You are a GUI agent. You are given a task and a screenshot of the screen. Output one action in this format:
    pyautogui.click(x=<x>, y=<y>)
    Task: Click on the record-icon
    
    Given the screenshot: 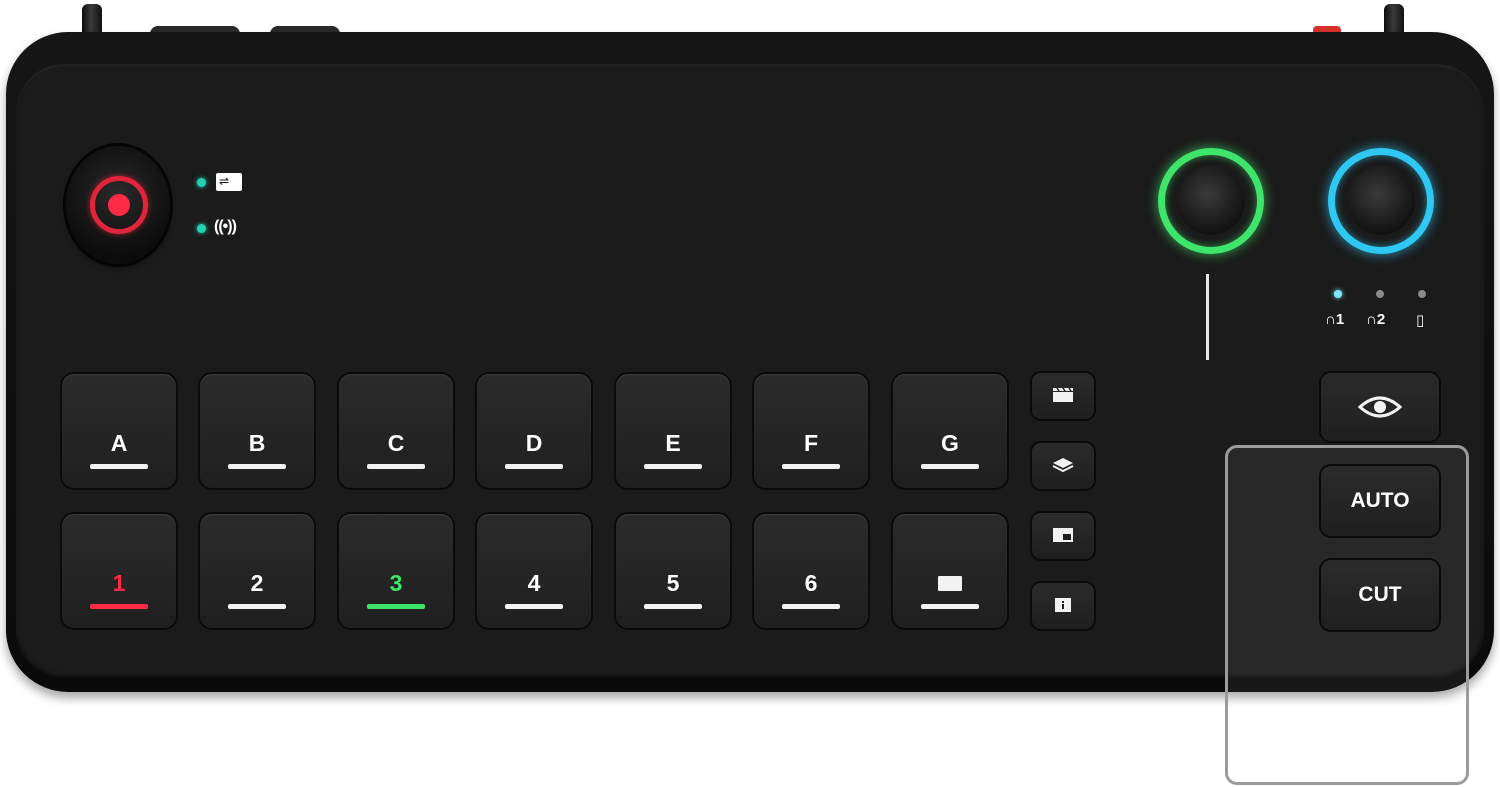 What is the action you would take?
    pyautogui.click(x=119, y=205)
    